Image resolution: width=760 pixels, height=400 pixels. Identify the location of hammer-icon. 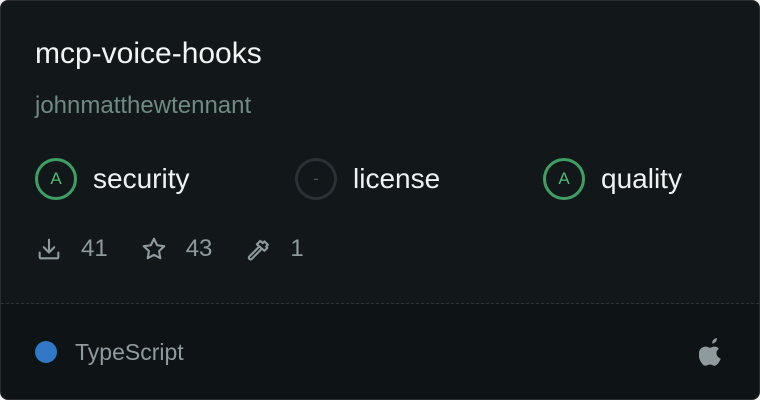
(259, 250).